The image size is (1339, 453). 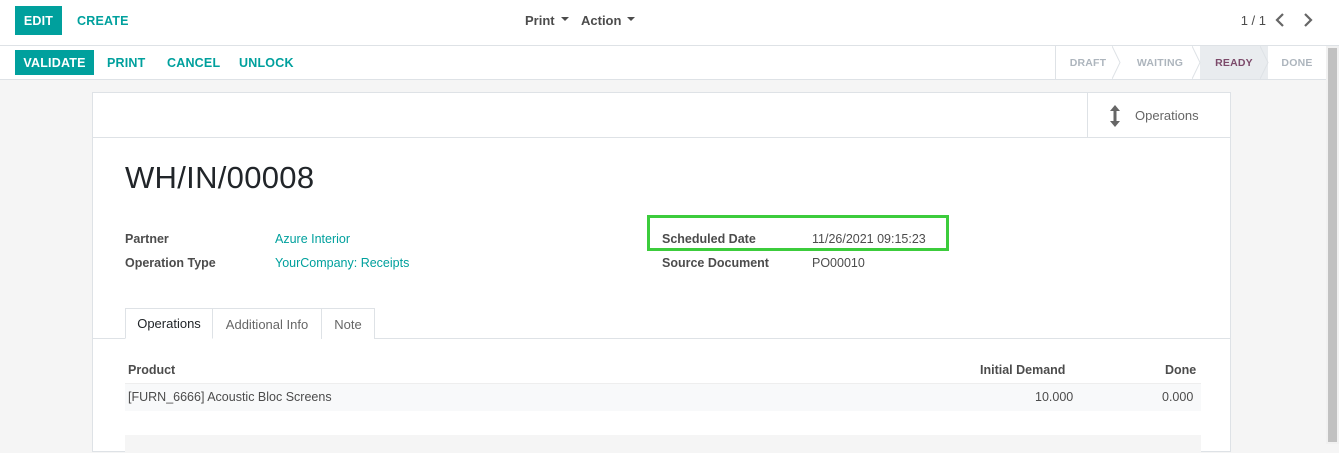 I want to click on initial-demand-cell: 10.000, so click(x=1054, y=397).